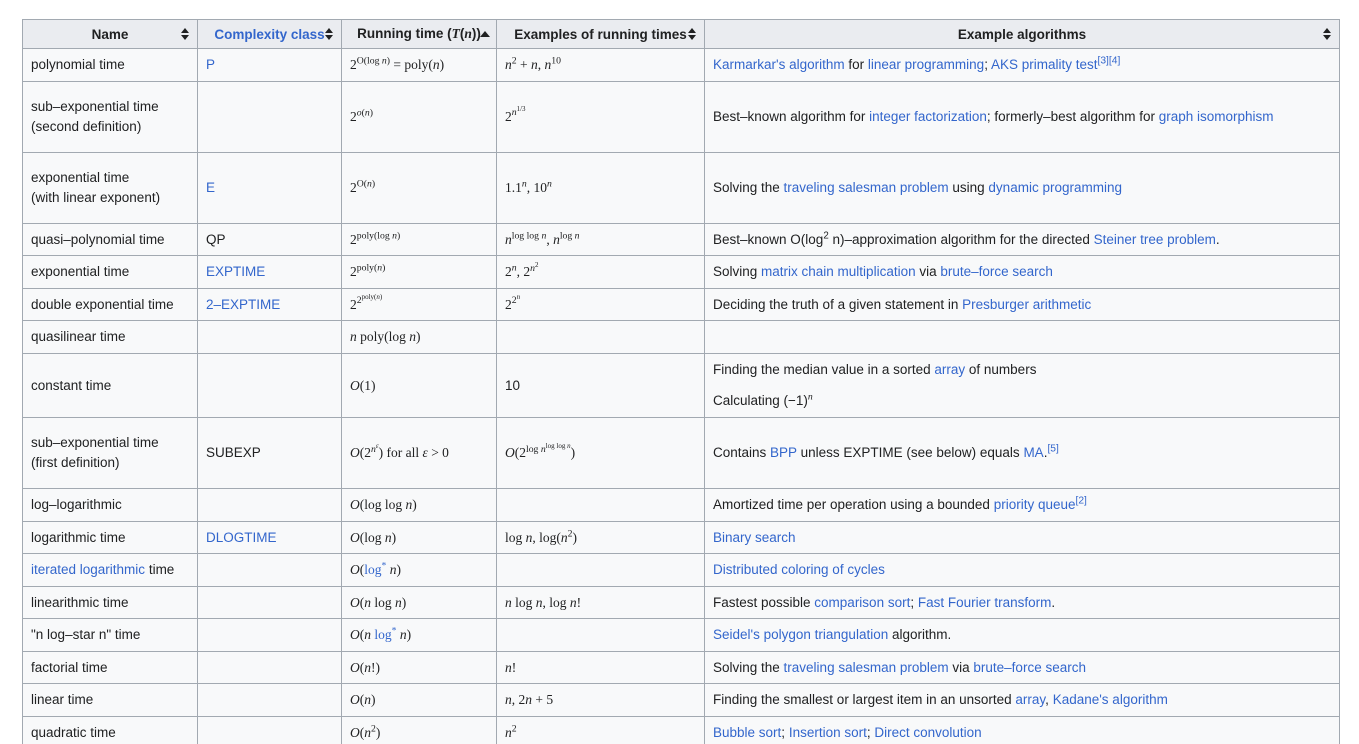 This screenshot has width=1359, height=744. I want to click on cell-name: linear time, so click(110, 700).